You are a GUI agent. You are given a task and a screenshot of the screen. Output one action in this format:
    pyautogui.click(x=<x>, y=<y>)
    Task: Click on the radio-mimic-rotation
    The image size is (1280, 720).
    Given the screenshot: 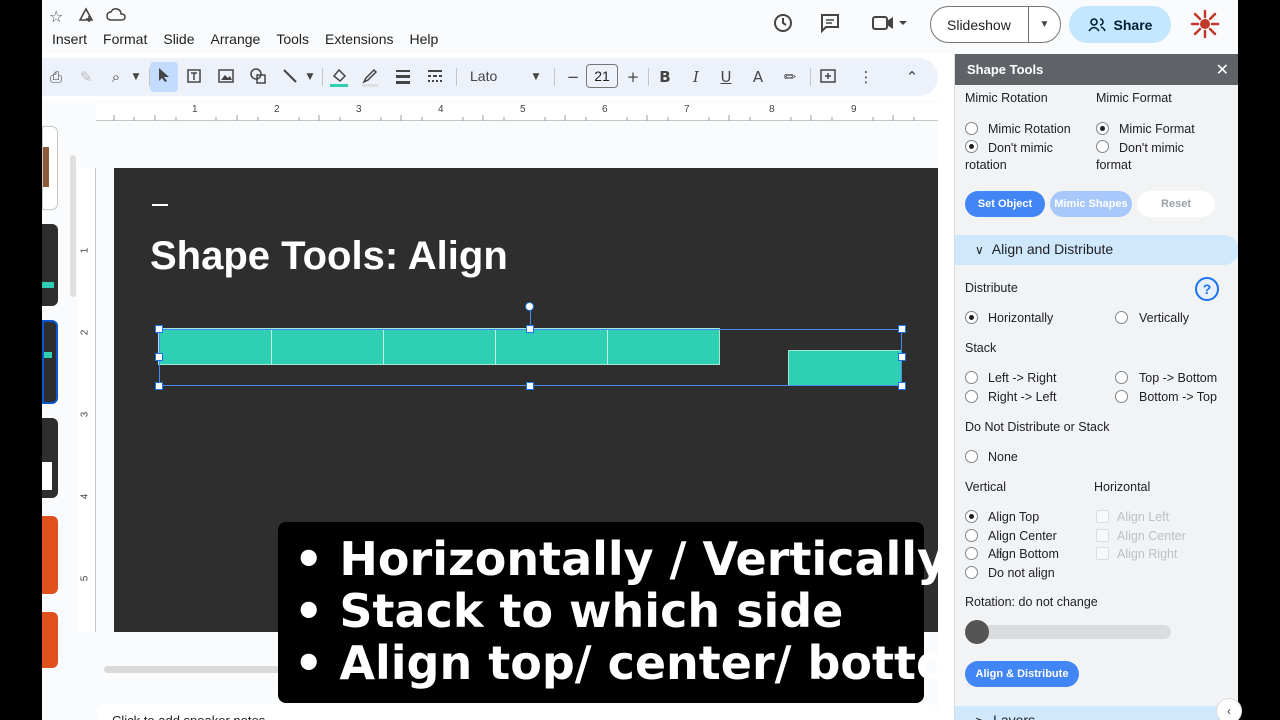 What is the action you would take?
    pyautogui.click(x=971, y=128)
    